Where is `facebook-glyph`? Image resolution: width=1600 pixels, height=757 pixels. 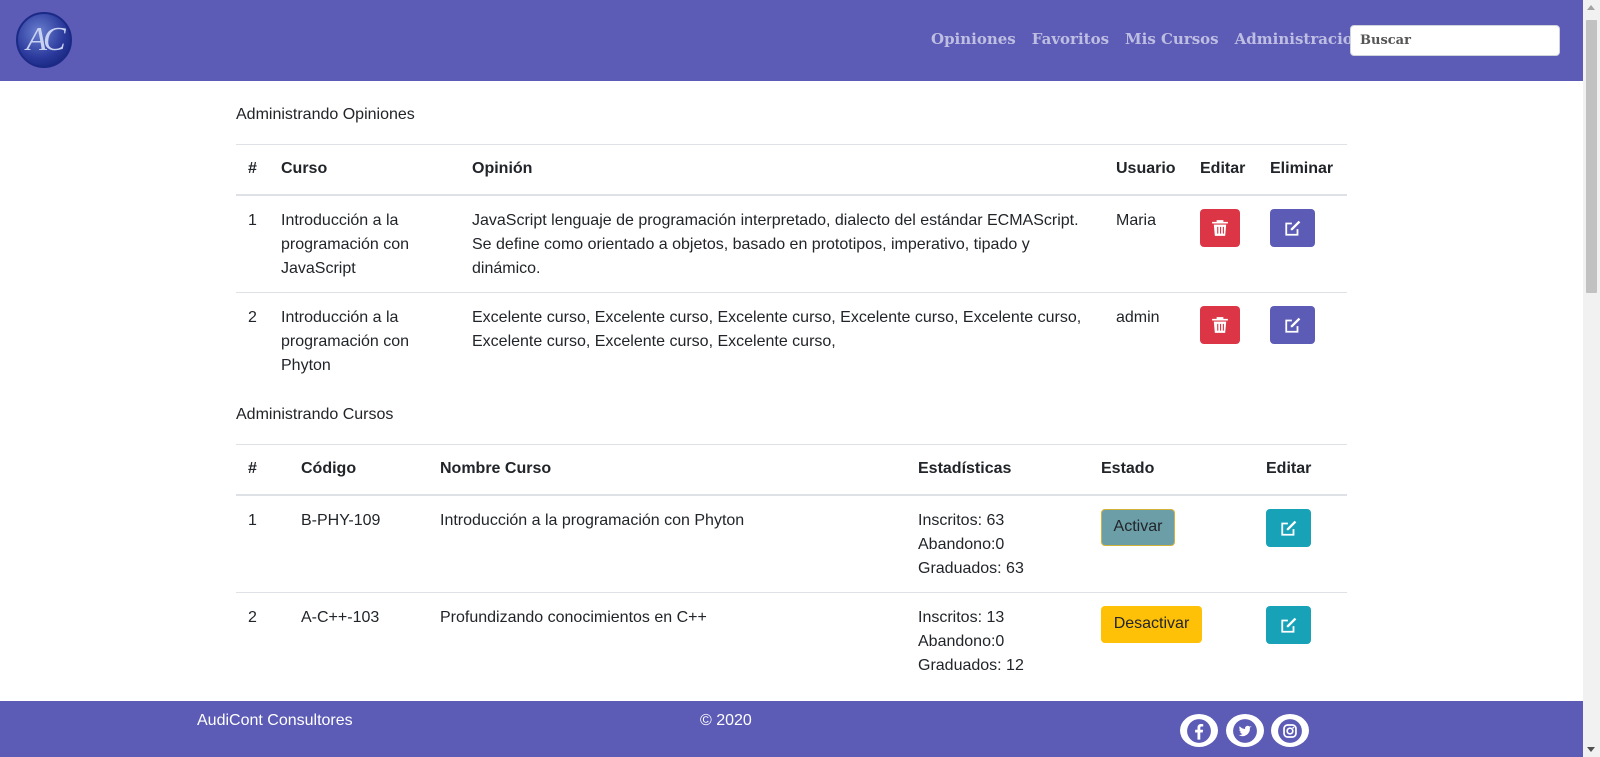 facebook-glyph is located at coordinates (1199, 730).